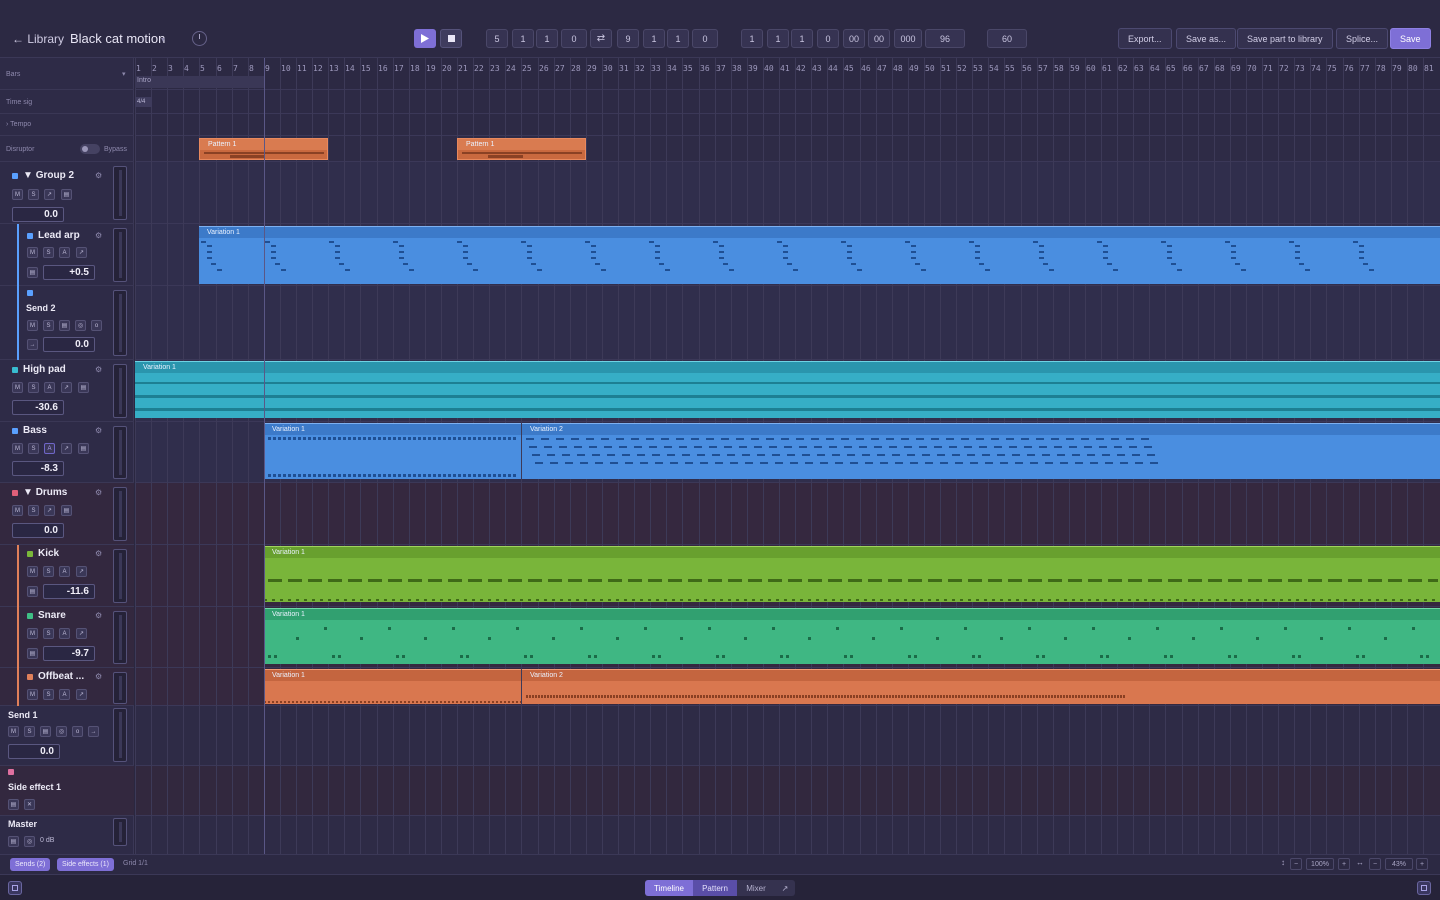 The image size is (1440, 900). I want to click on time-sig-marker: 4/4, so click(143, 102).